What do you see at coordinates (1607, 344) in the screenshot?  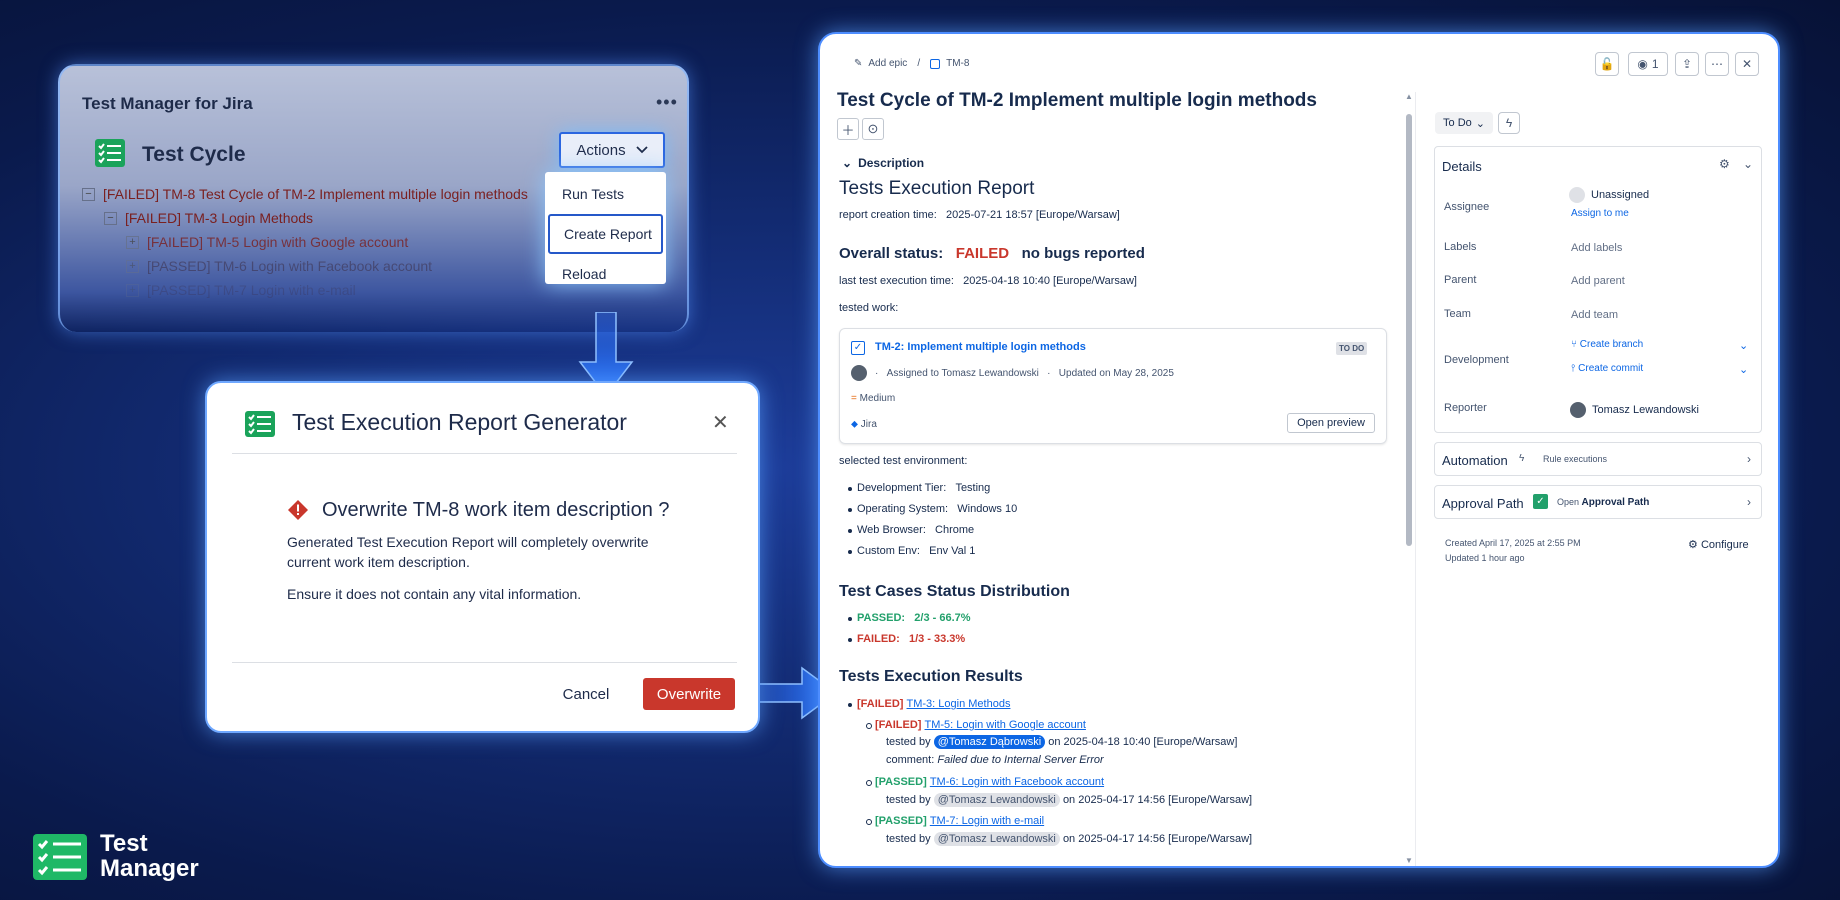 I see `create-branch-link: ⑂ Create branch` at bounding box center [1607, 344].